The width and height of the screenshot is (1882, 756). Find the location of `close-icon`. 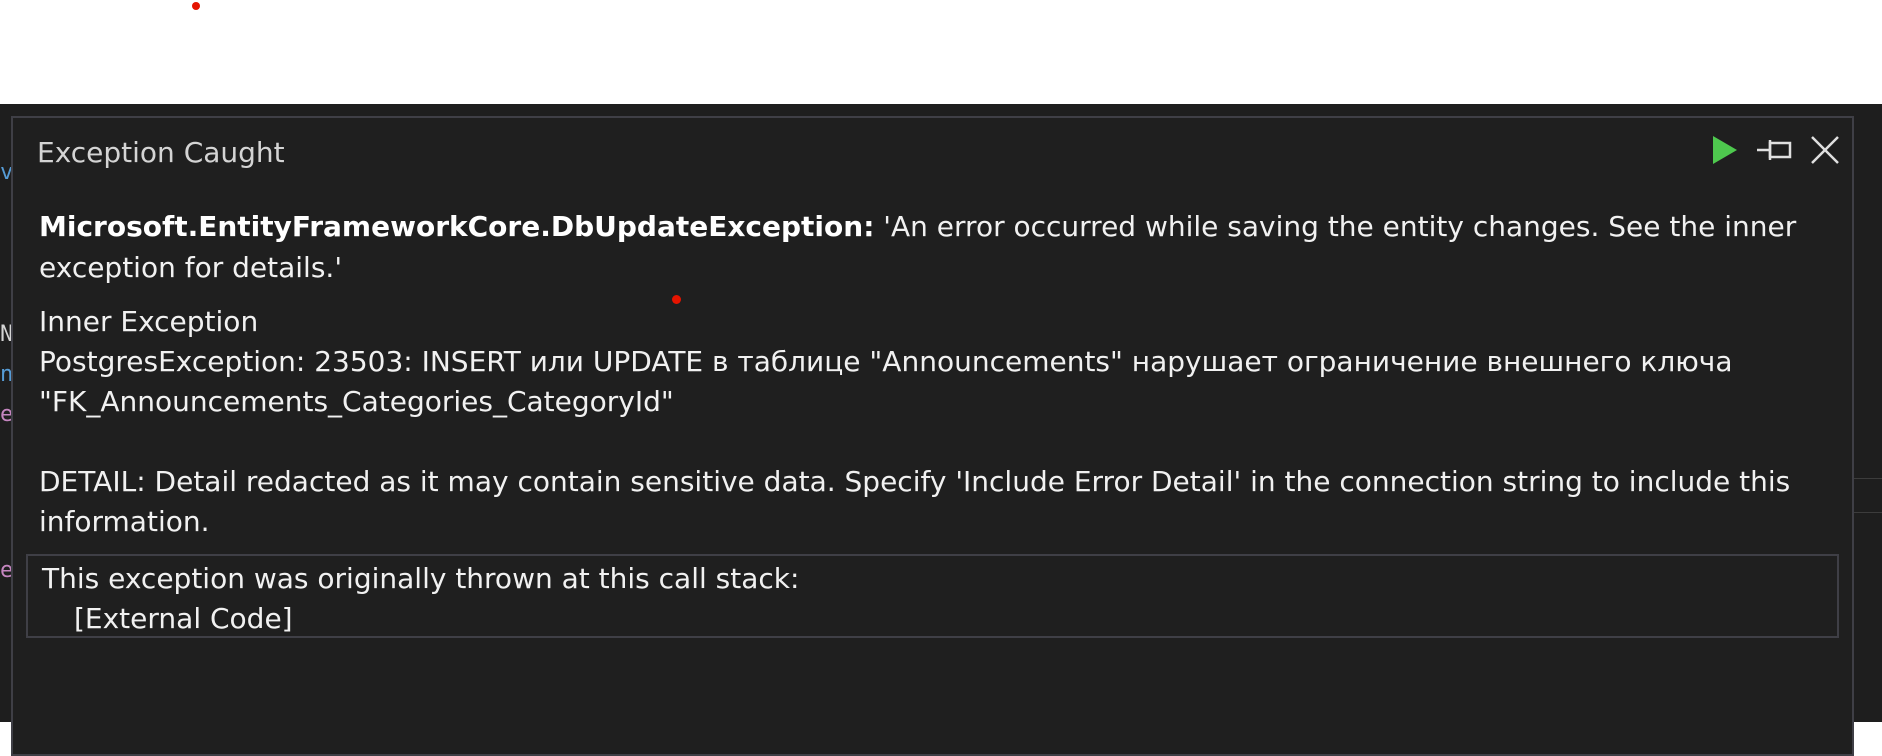

close-icon is located at coordinates (1825, 150).